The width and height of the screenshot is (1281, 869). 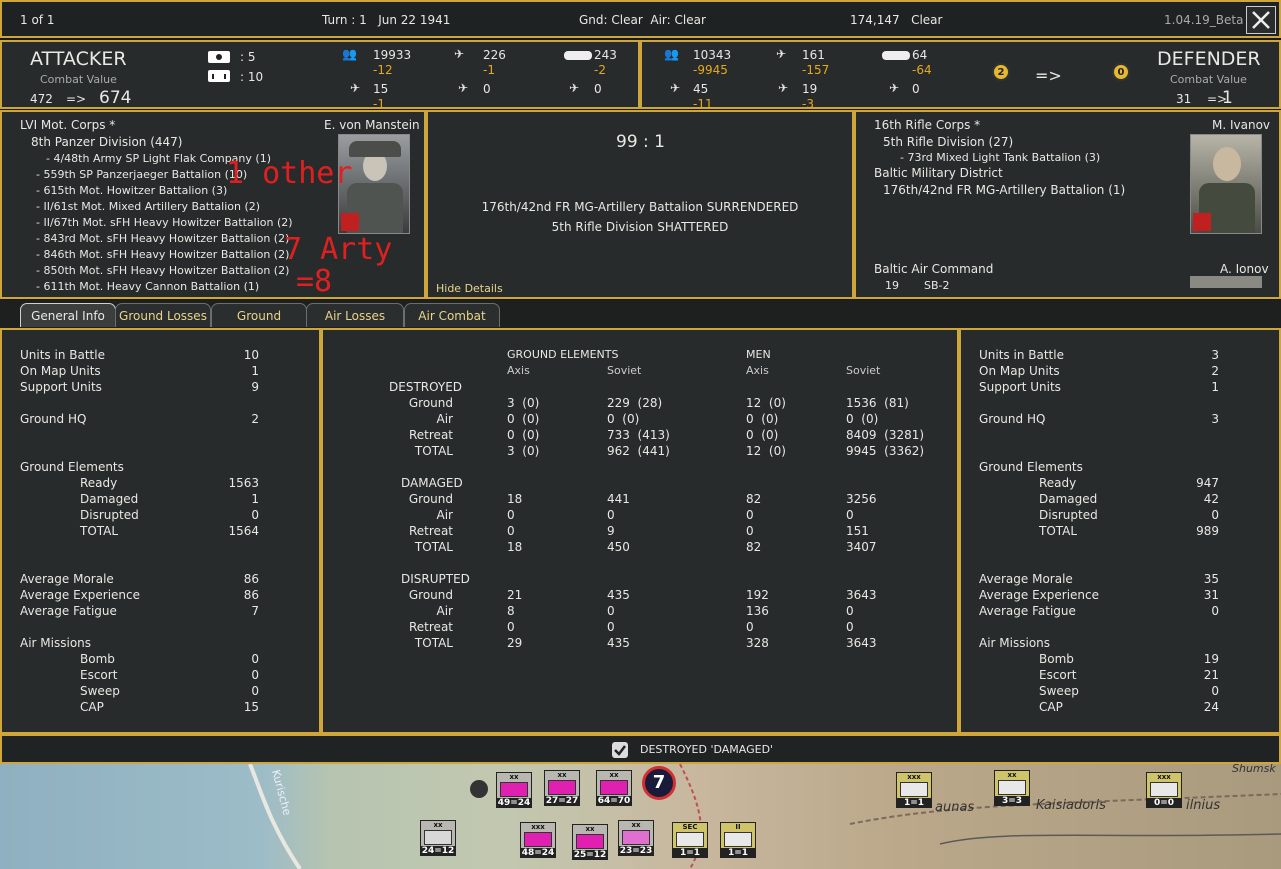 What do you see at coordinates (1071, 805) in the screenshot?
I see `map-town-kaisiadoris: Kaisiadoris` at bounding box center [1071, 805].